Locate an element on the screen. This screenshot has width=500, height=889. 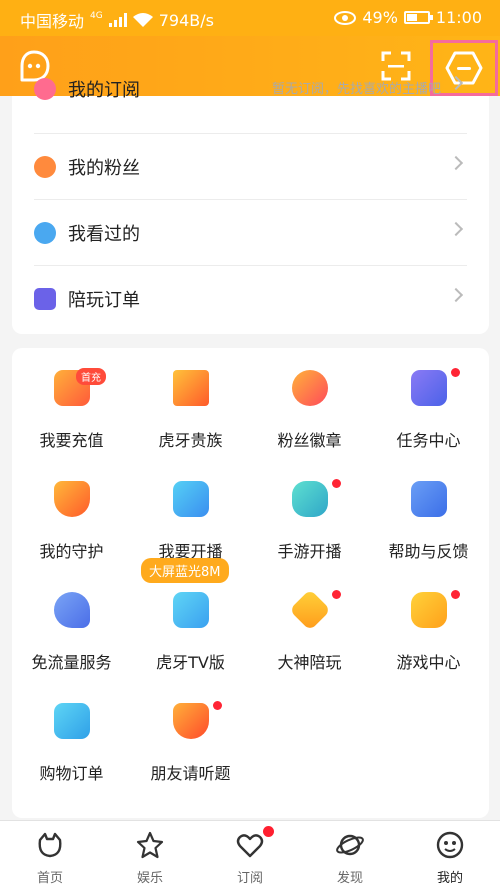
heart-badge-icon is located at coordinates (310, 388).